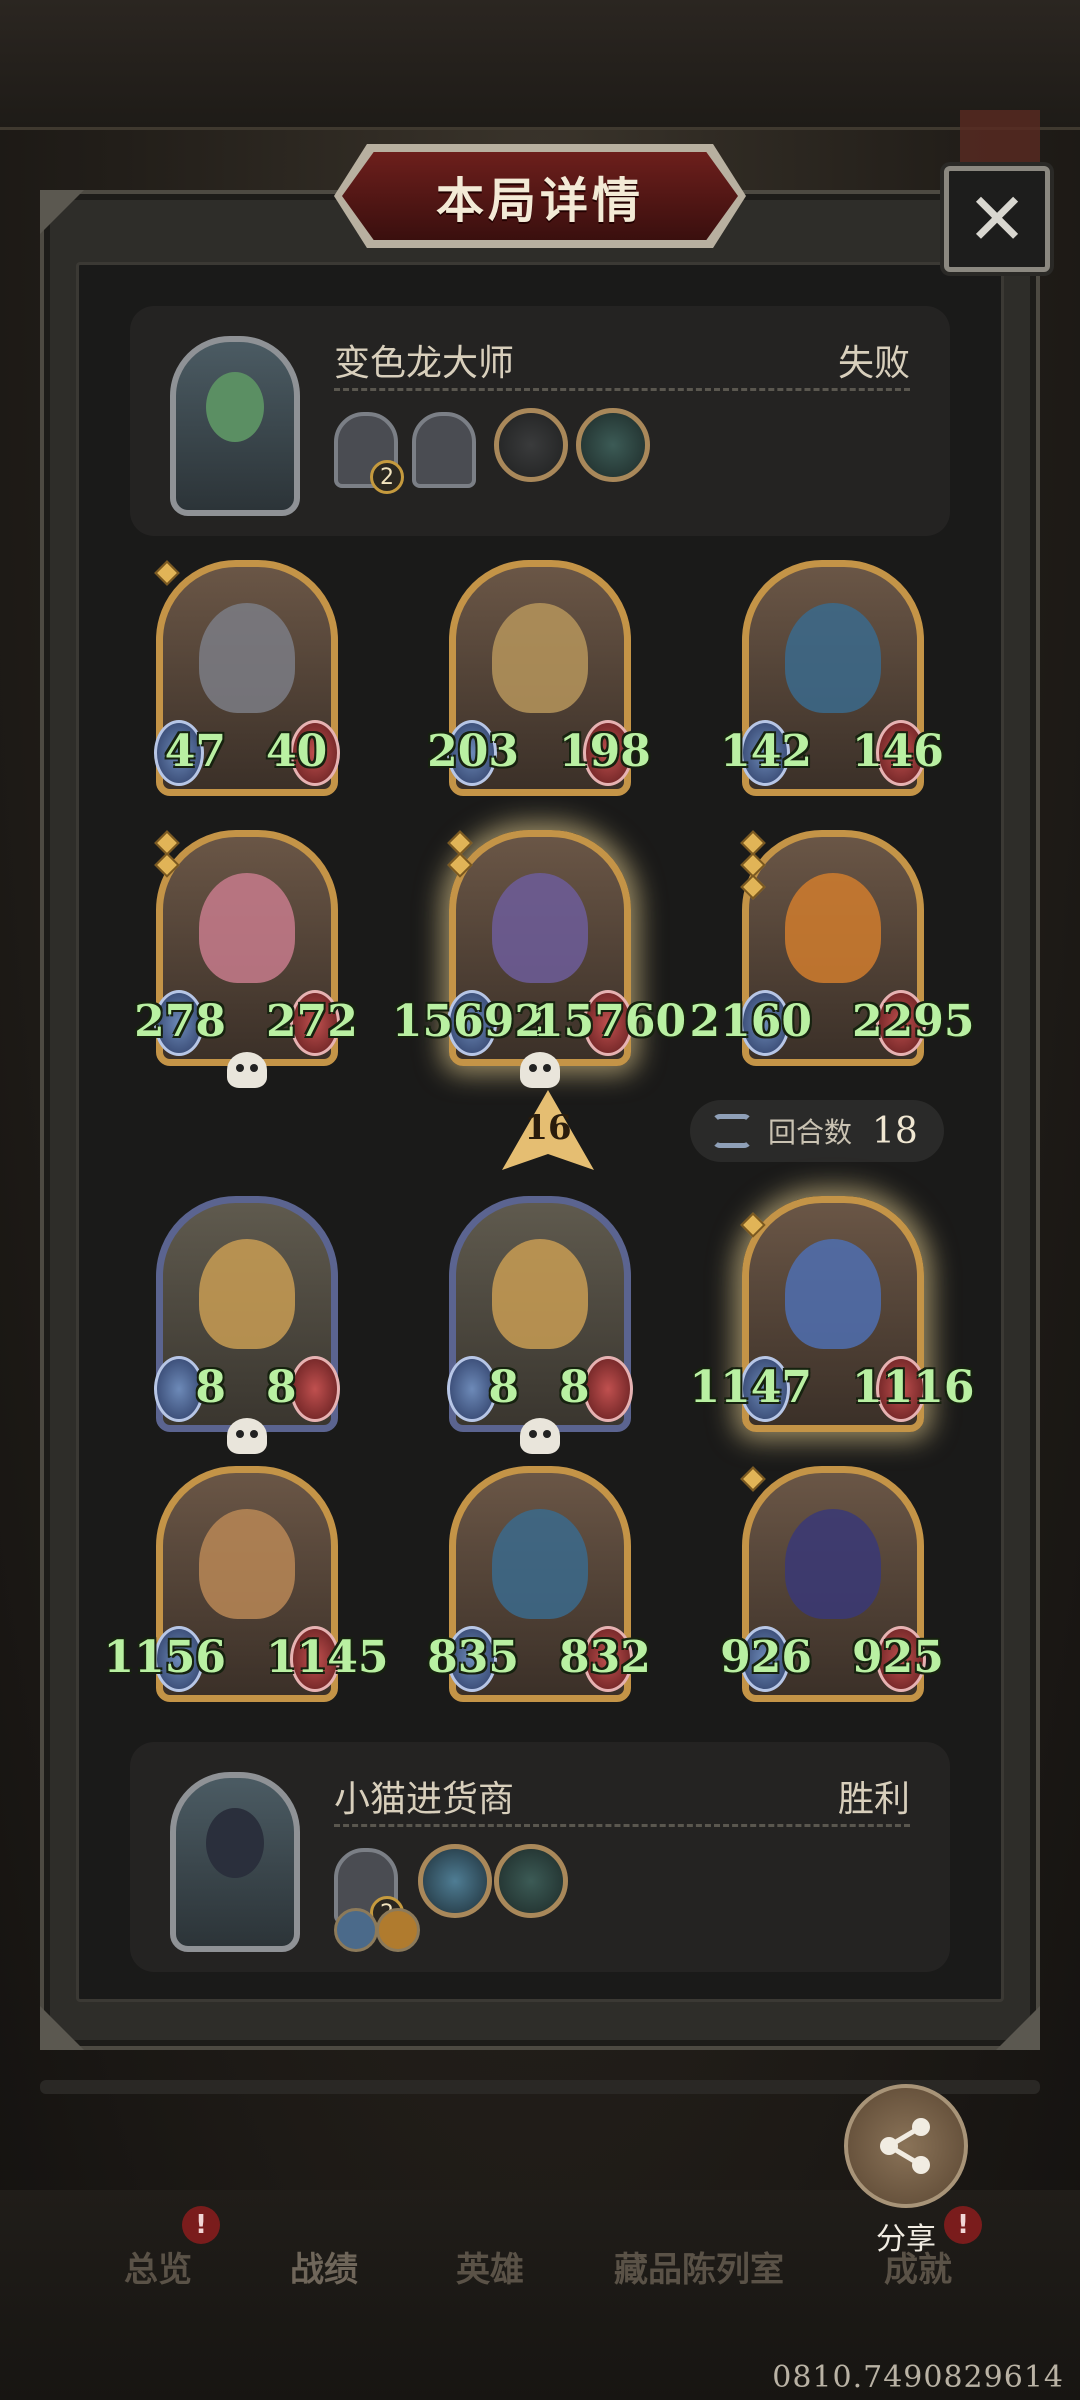 The image size is (1080, 2400). Describe the element at coordinates (473, 751) in the screenshot. I see `minion-attack: 203` at that location.